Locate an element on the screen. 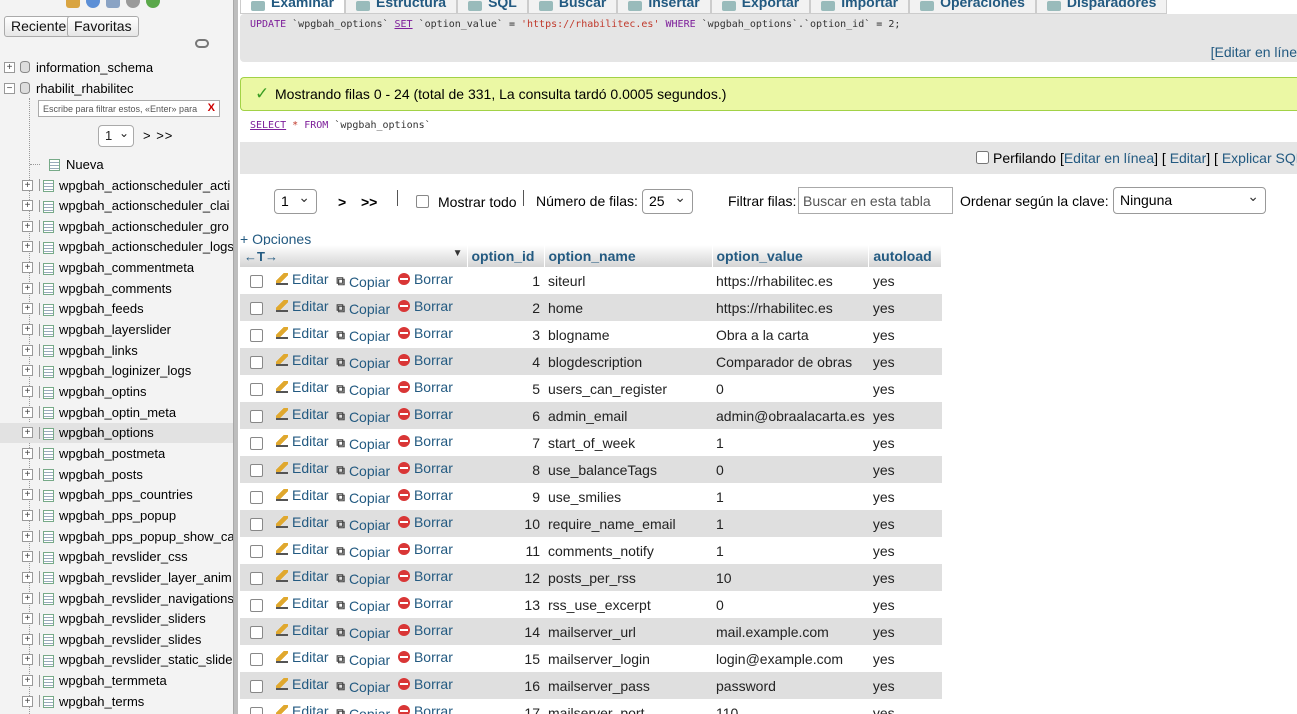  sidebar-table-item: + wpgbah_links is located at coordinates (116, 350).